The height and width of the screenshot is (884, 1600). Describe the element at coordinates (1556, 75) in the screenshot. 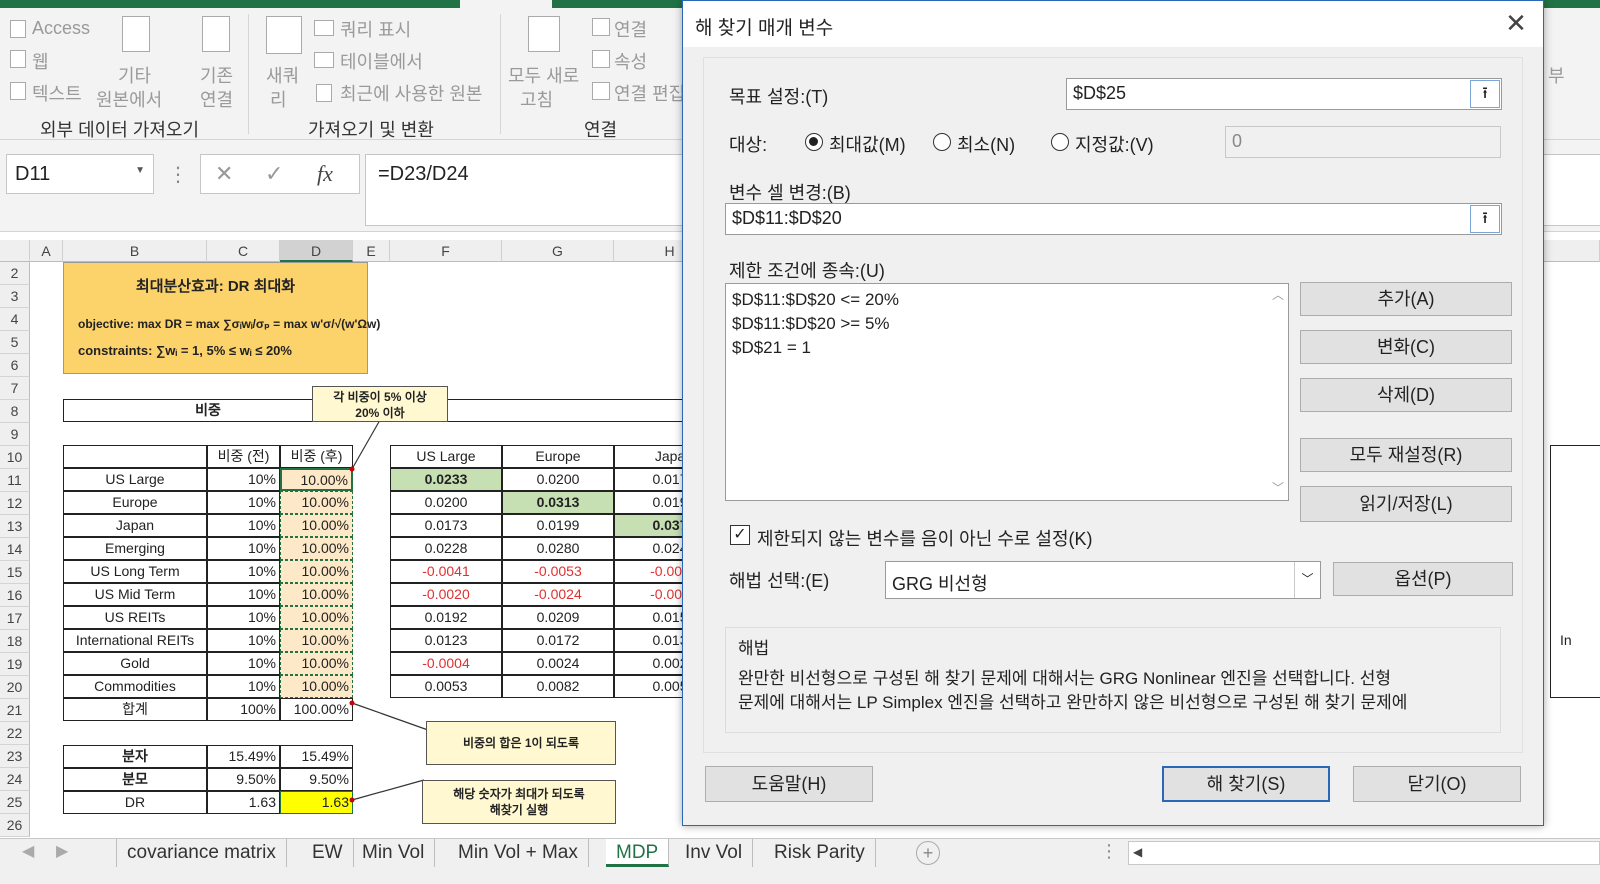

I see `ribbon-right-fragment: 부` at that location.